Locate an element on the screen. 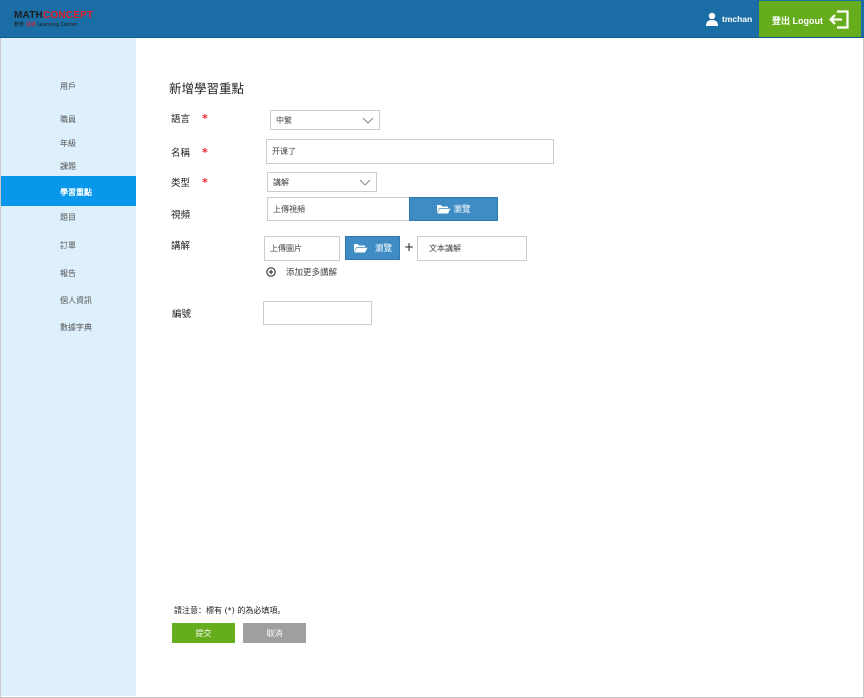 Image resolution: width=864 pixels, height=698 pixels. add-more-label: 添加更多講解 is located at coordinates (312, 273).